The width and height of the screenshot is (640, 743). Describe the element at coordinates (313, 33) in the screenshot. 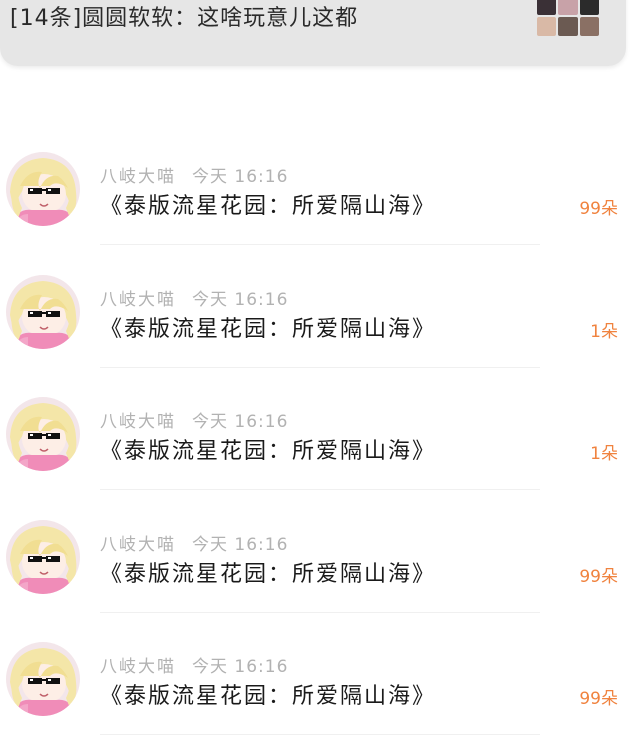

I see `notification-banner: [14条]圆圆软软：这啥玩意儿这都` at that location.